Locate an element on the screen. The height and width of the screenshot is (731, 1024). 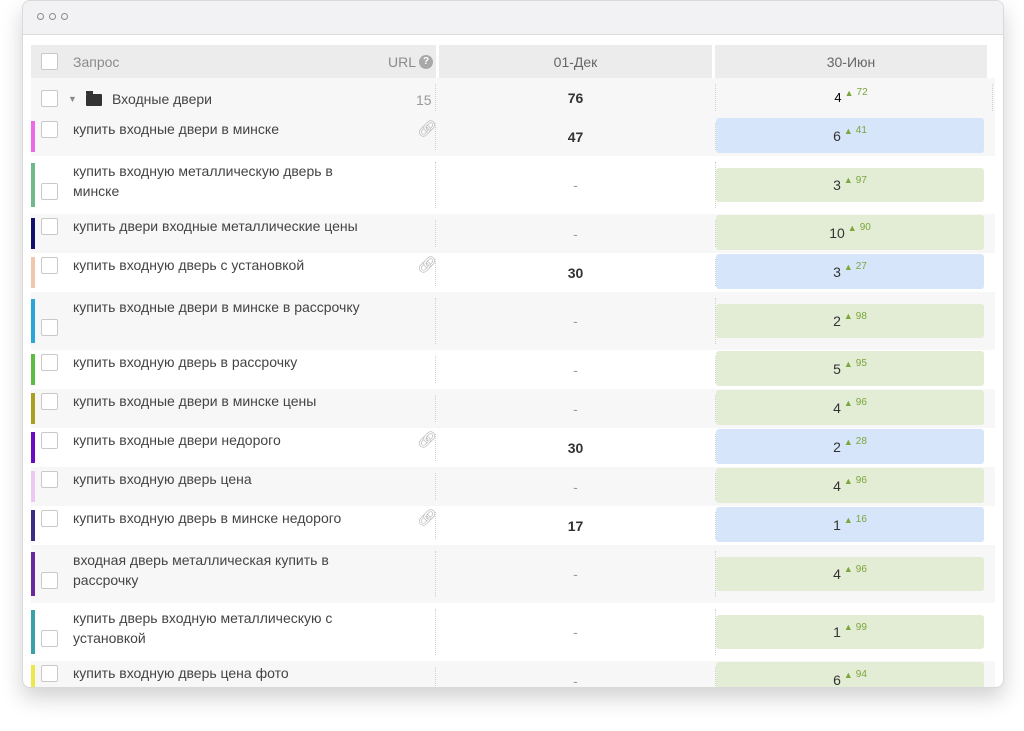
position-cell: 1 ▲ 16 is located at coordinates (851, 525).